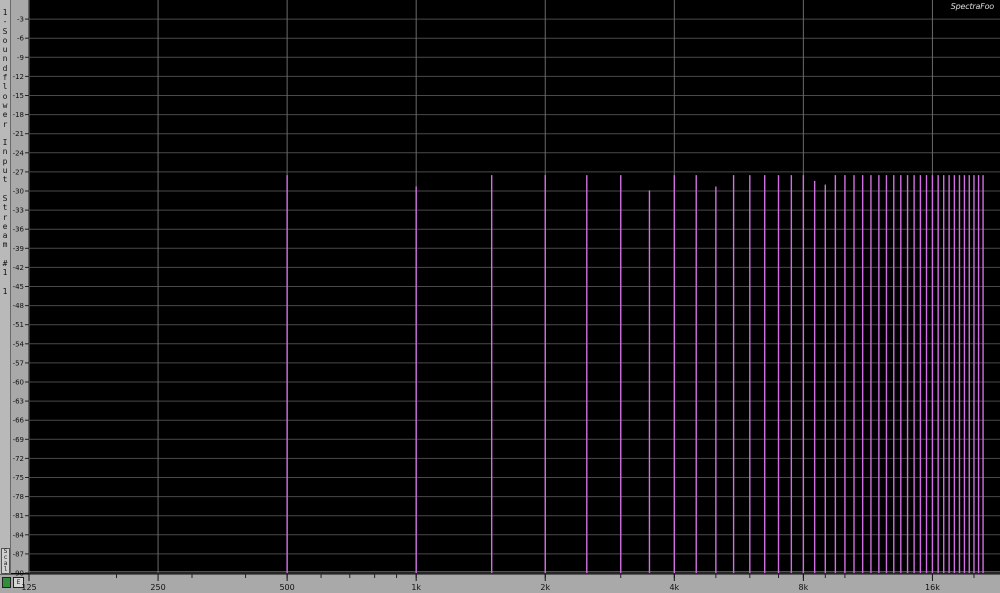  Describe the element at coordinates (416, 587) in the screenshot. I see `x-tick-label: 1k` at that location.